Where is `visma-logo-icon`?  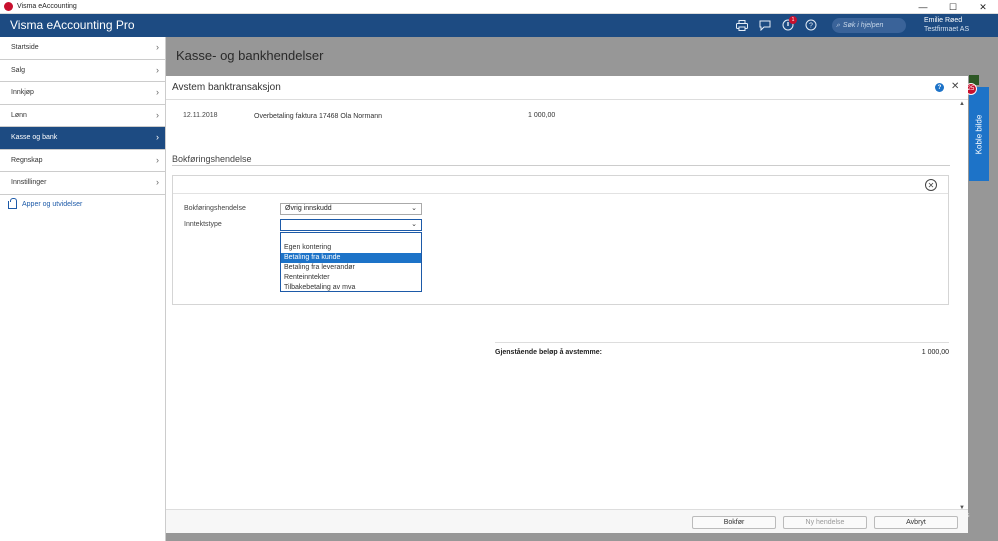 visma-logo-icon is located at coordinates (8, 6).